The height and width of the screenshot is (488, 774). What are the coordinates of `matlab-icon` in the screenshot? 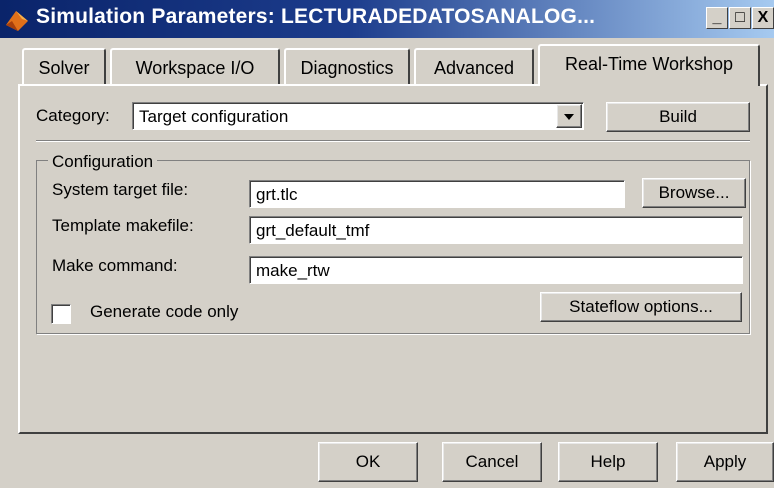 It's located at (17, 21).